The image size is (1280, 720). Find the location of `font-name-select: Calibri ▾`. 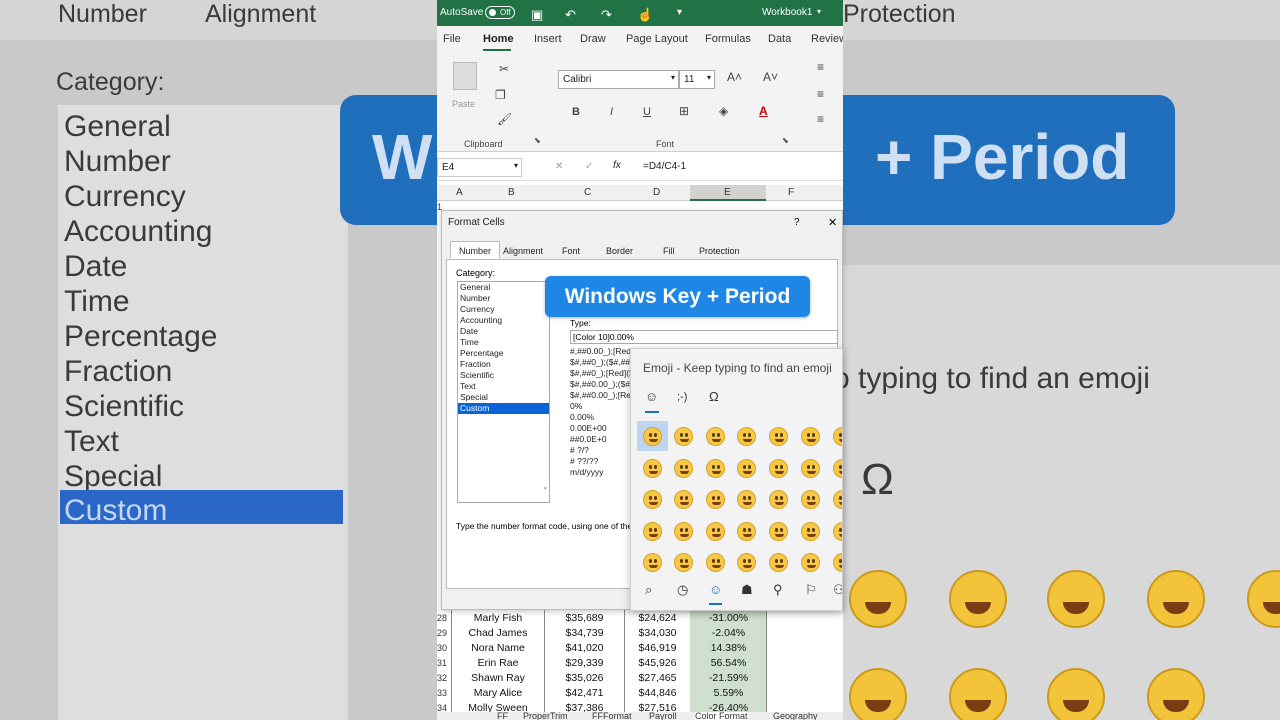

font-name-select: Calibri ▾ is located at coordinates (618, 79).